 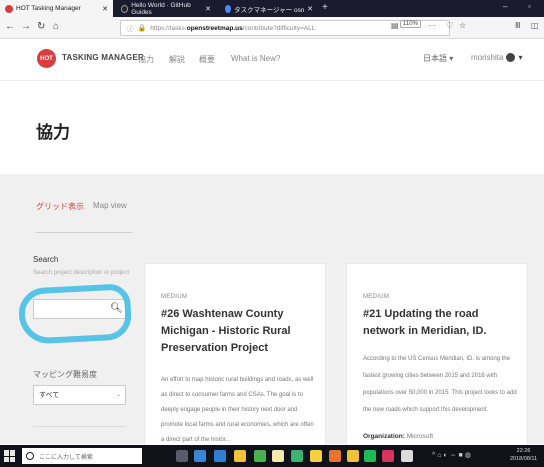 I want to click on excel-icon, so click(x=297, y=456).